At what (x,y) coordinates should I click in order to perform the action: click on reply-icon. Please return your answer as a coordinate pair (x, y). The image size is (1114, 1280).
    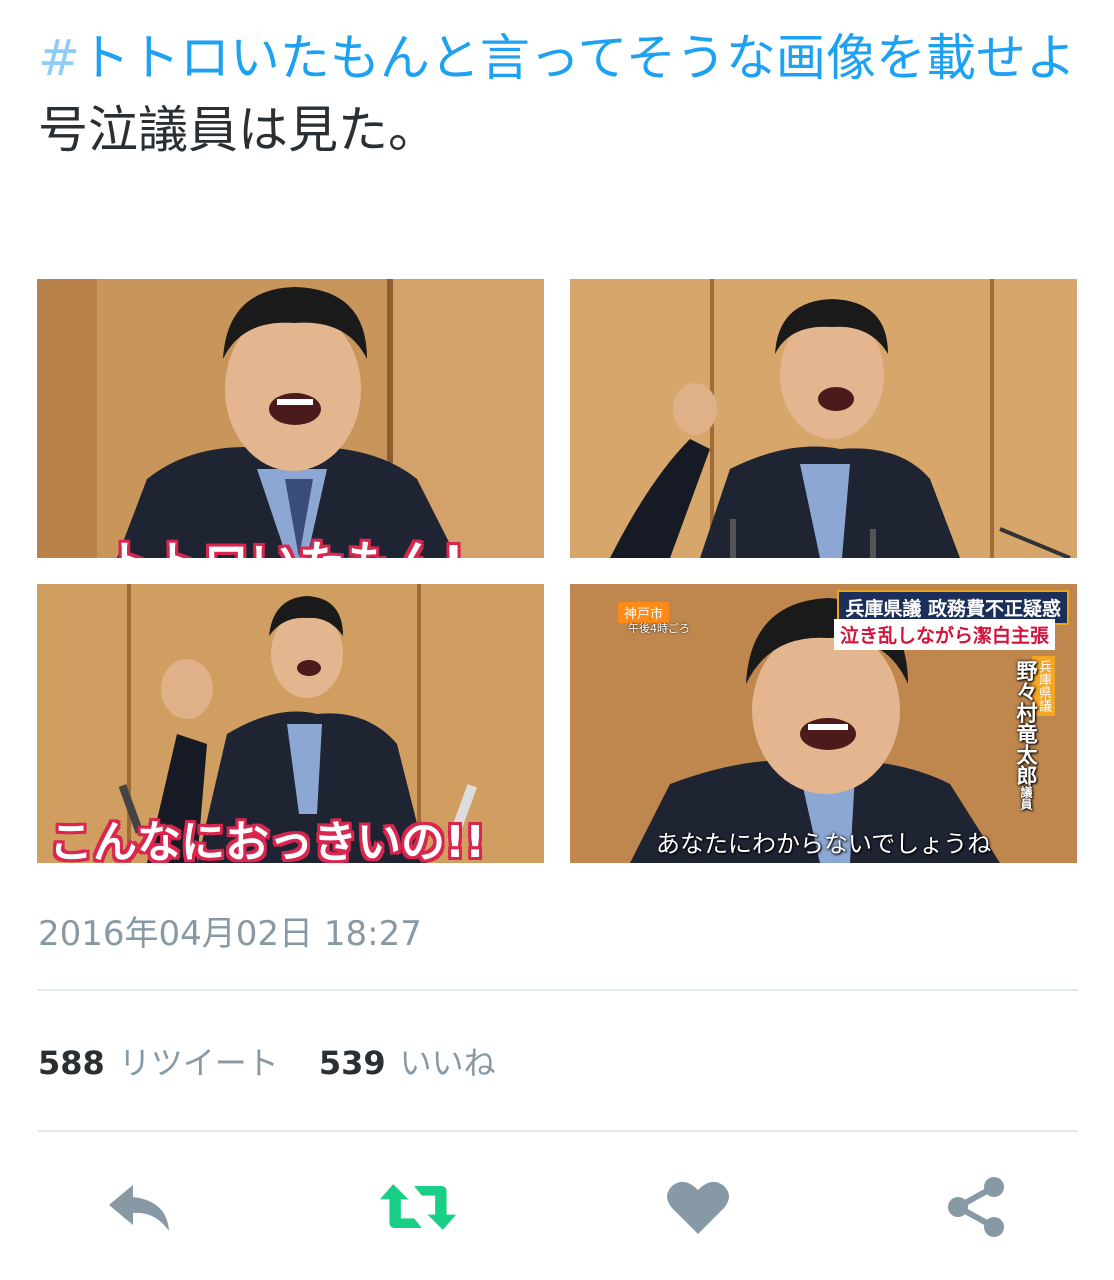
    Looking at the image, I should click on (139, 1208).